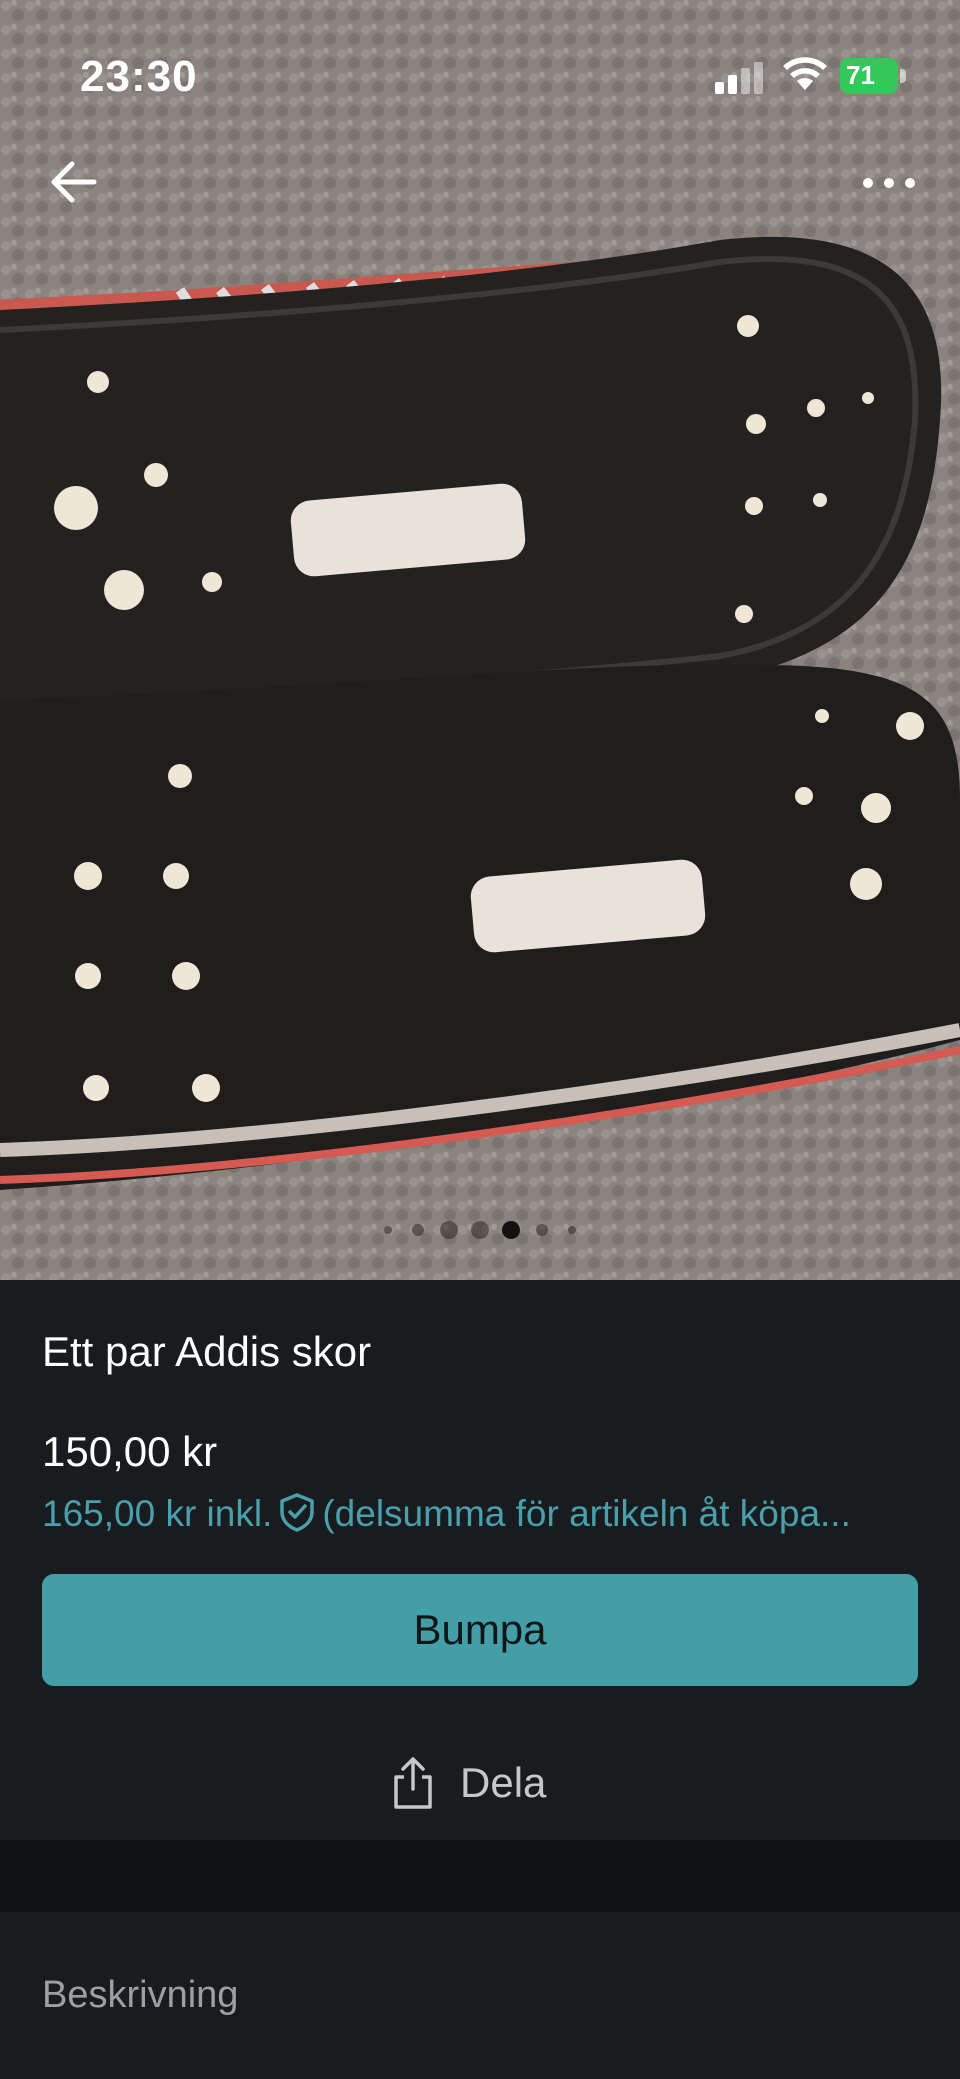 This screenshot has width=960, height=2079. I want to click on status-time: 23:30, so click(139, 76).